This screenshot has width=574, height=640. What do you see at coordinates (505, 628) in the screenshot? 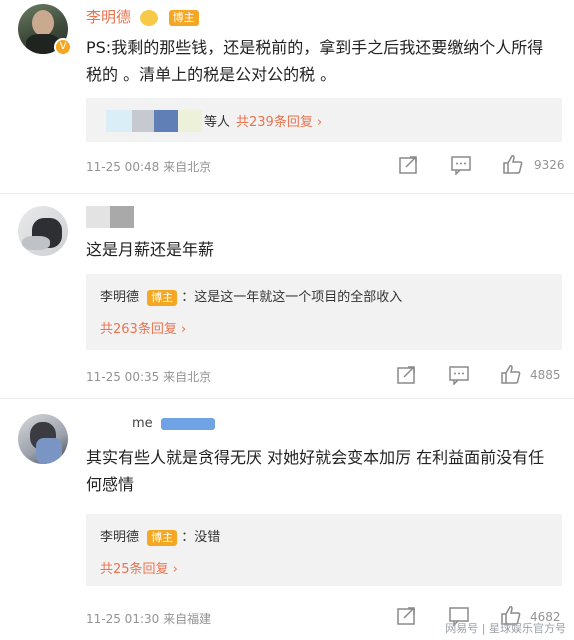
I see `watermark: 网易号 | 星球娱乐官方号` at bounding box center [505, 628].